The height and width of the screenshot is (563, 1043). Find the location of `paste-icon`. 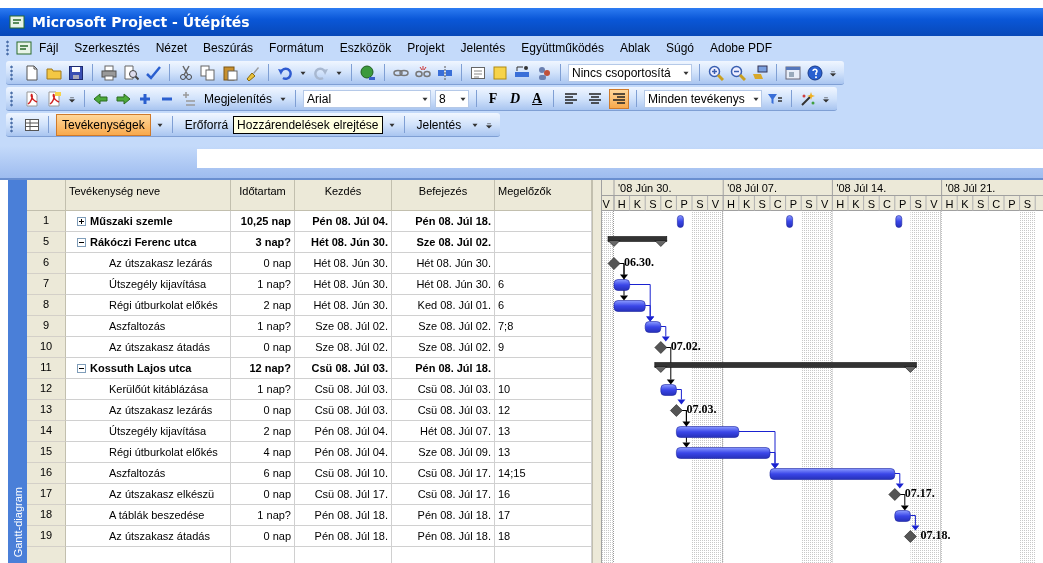

paste-icon is located at coordinates (230, 72).